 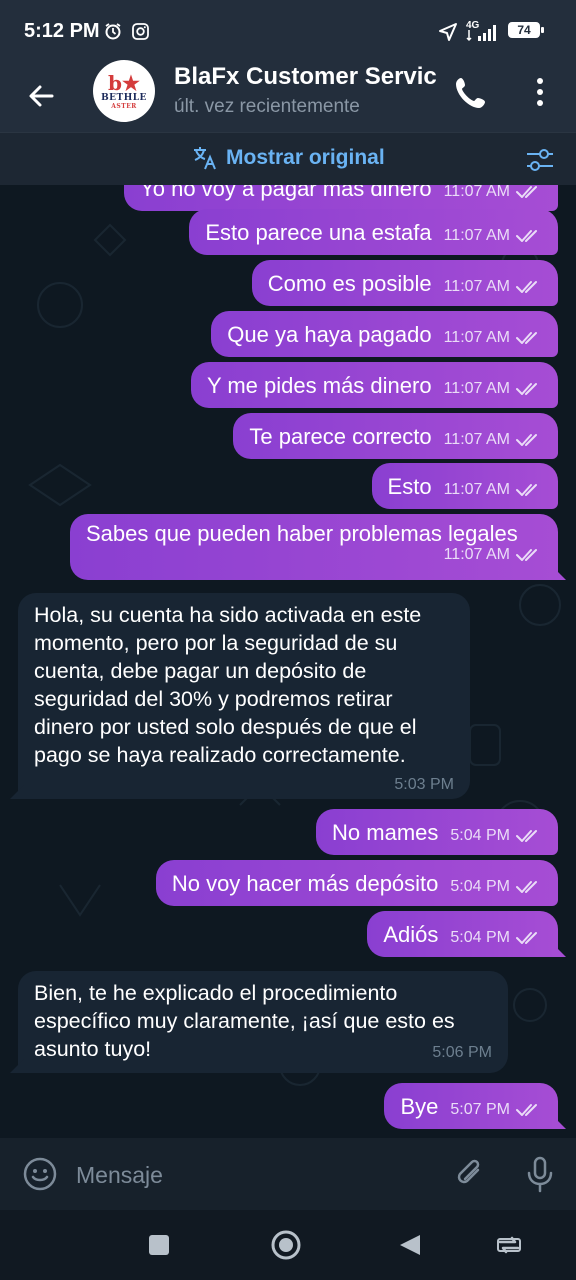 I want to click on battery-indicator: 74, so click(x=526, y=30).